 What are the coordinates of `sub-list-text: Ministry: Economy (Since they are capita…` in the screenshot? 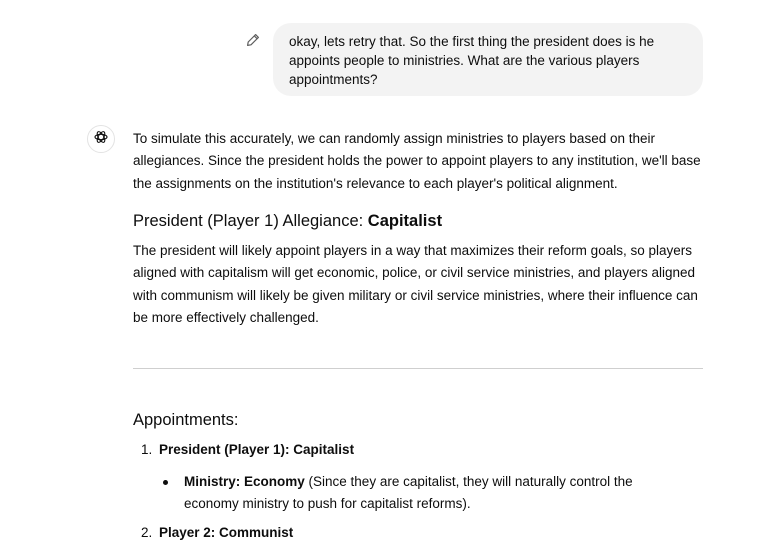 It's located at (434, 493).